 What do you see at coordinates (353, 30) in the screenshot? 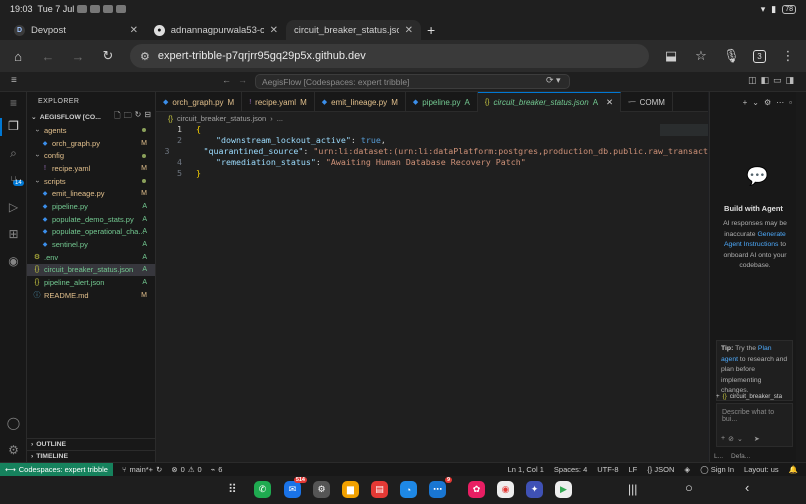
I see `browser-tab-circuit-breaker: circuit_breaker_status.json ✕` at bounding box center [353, 30].